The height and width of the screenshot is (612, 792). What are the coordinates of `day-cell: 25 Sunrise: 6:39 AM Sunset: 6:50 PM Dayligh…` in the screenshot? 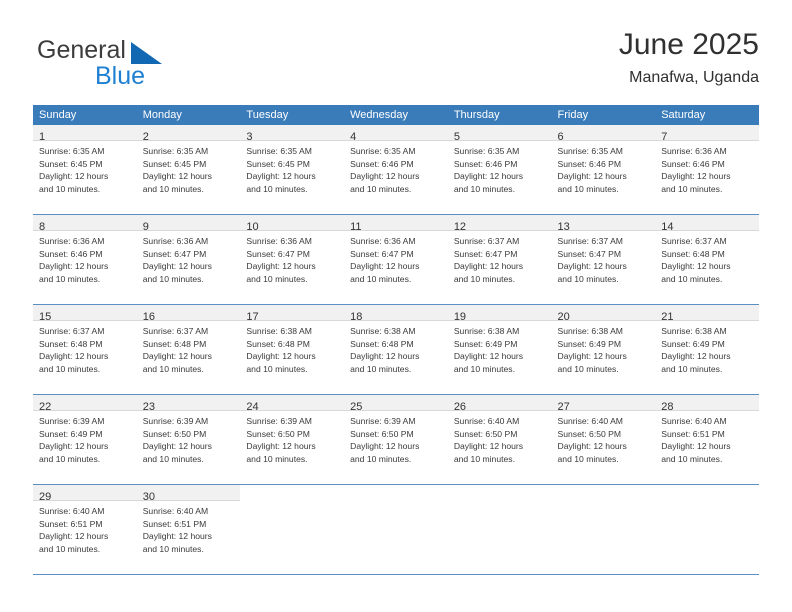 It's located at (396, 440).